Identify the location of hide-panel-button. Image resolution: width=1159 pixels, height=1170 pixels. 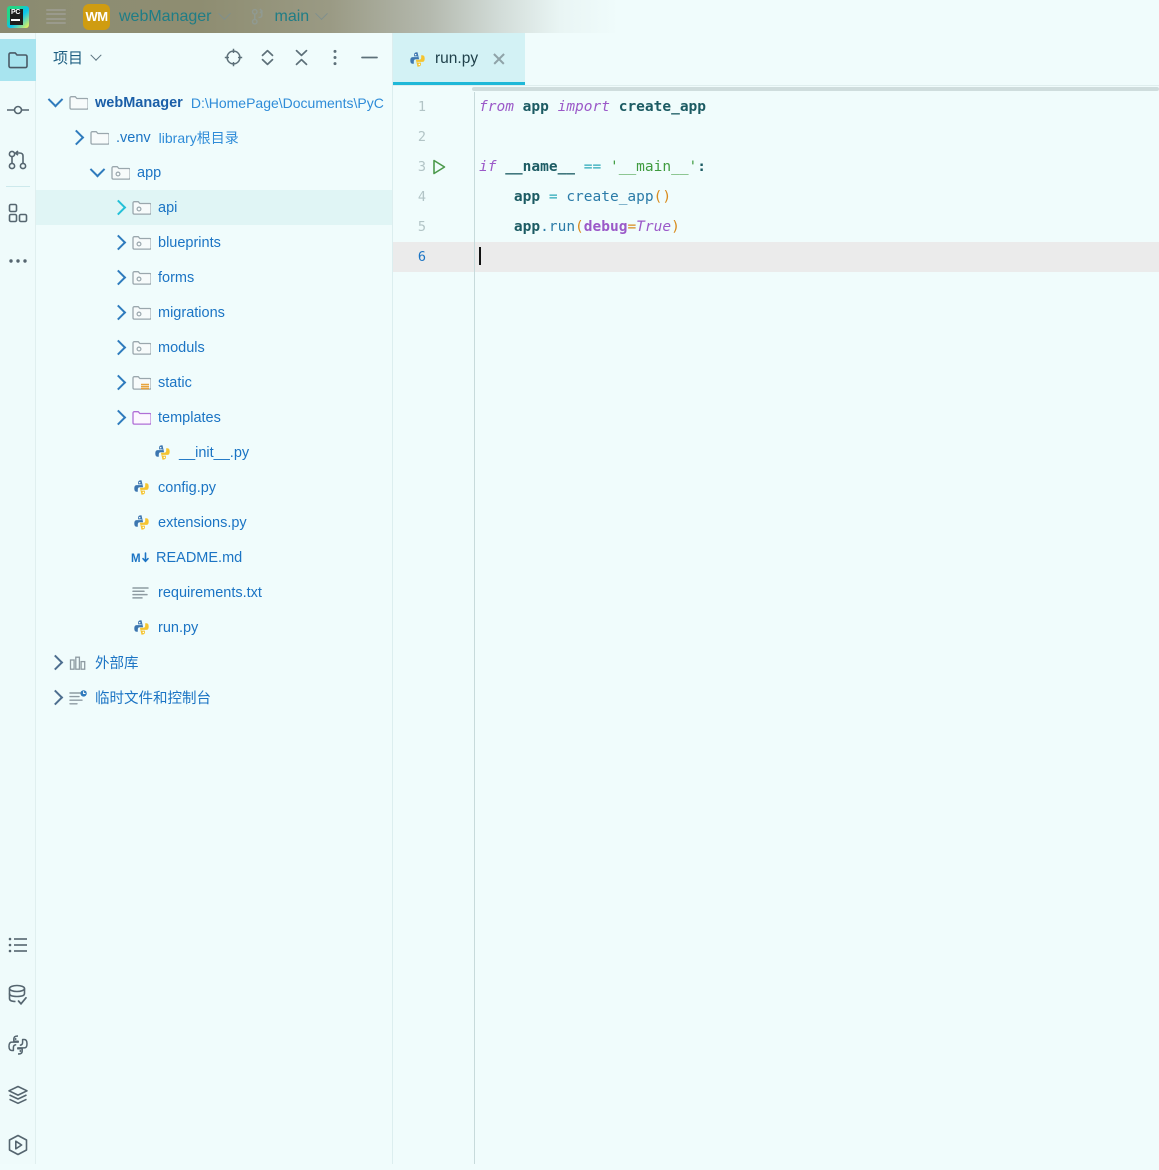
(369, 58).